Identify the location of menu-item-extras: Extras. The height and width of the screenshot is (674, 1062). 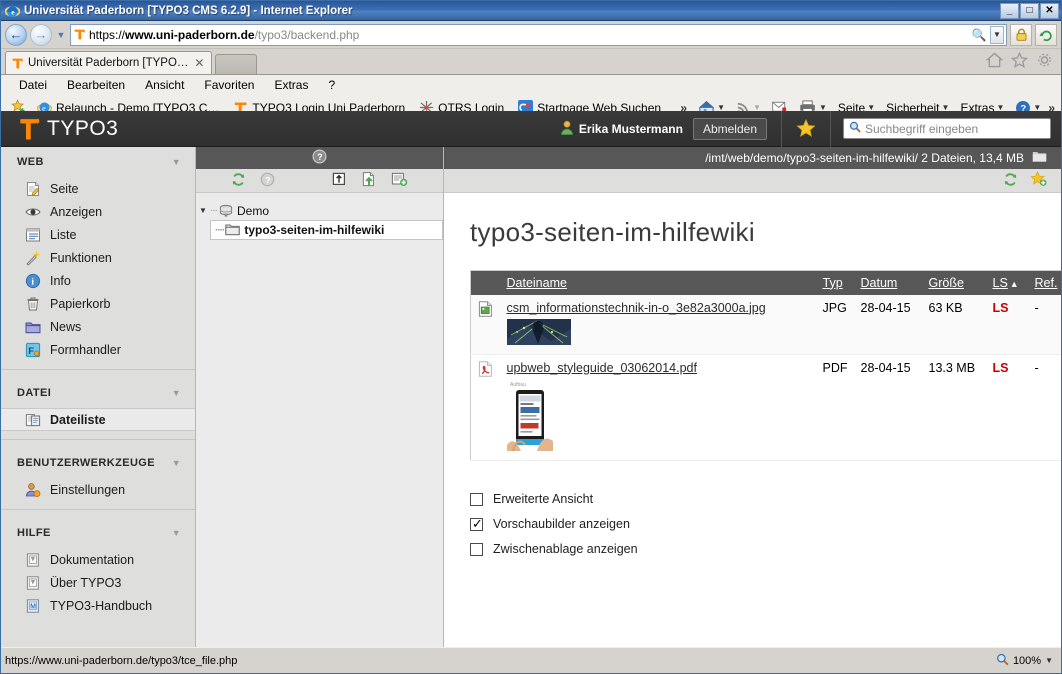
(291, 85).